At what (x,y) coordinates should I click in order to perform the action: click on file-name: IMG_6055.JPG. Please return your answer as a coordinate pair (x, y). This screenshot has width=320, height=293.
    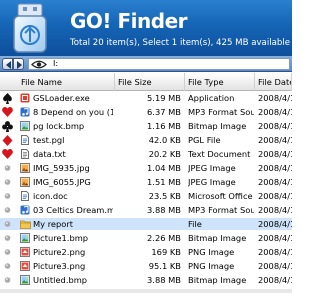
    Looking at the image, I should click on (62, 182).